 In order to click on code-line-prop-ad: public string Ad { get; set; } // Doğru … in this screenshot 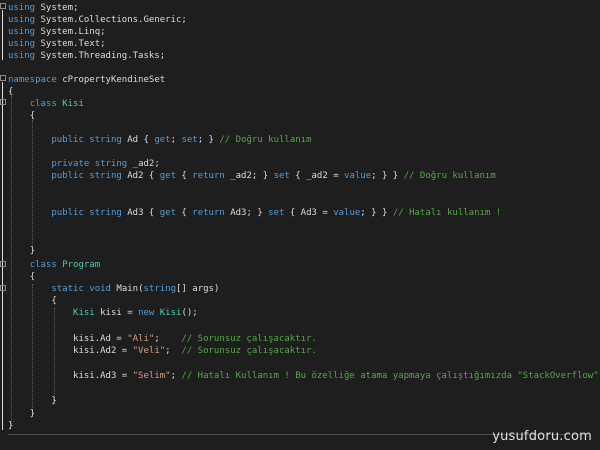, I will do `click(181, 140)`.